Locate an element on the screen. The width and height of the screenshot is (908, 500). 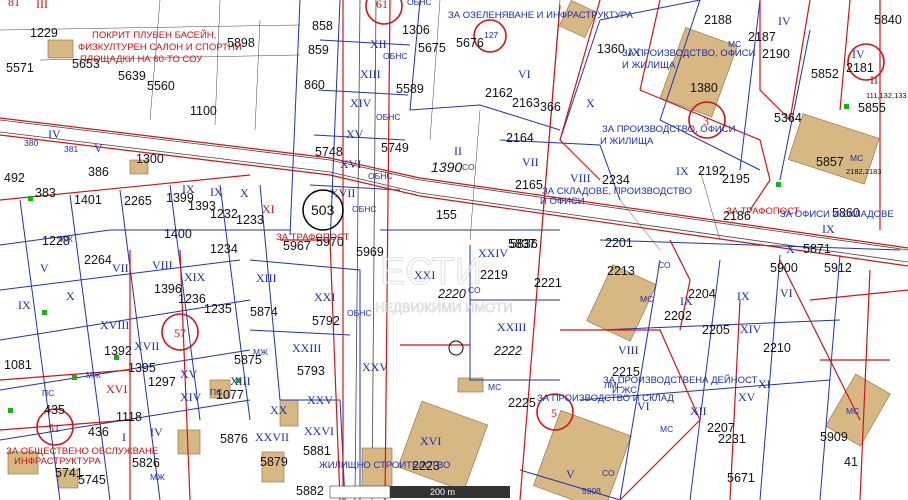
lot-label: 5852 is located at coordinates (825, 74).